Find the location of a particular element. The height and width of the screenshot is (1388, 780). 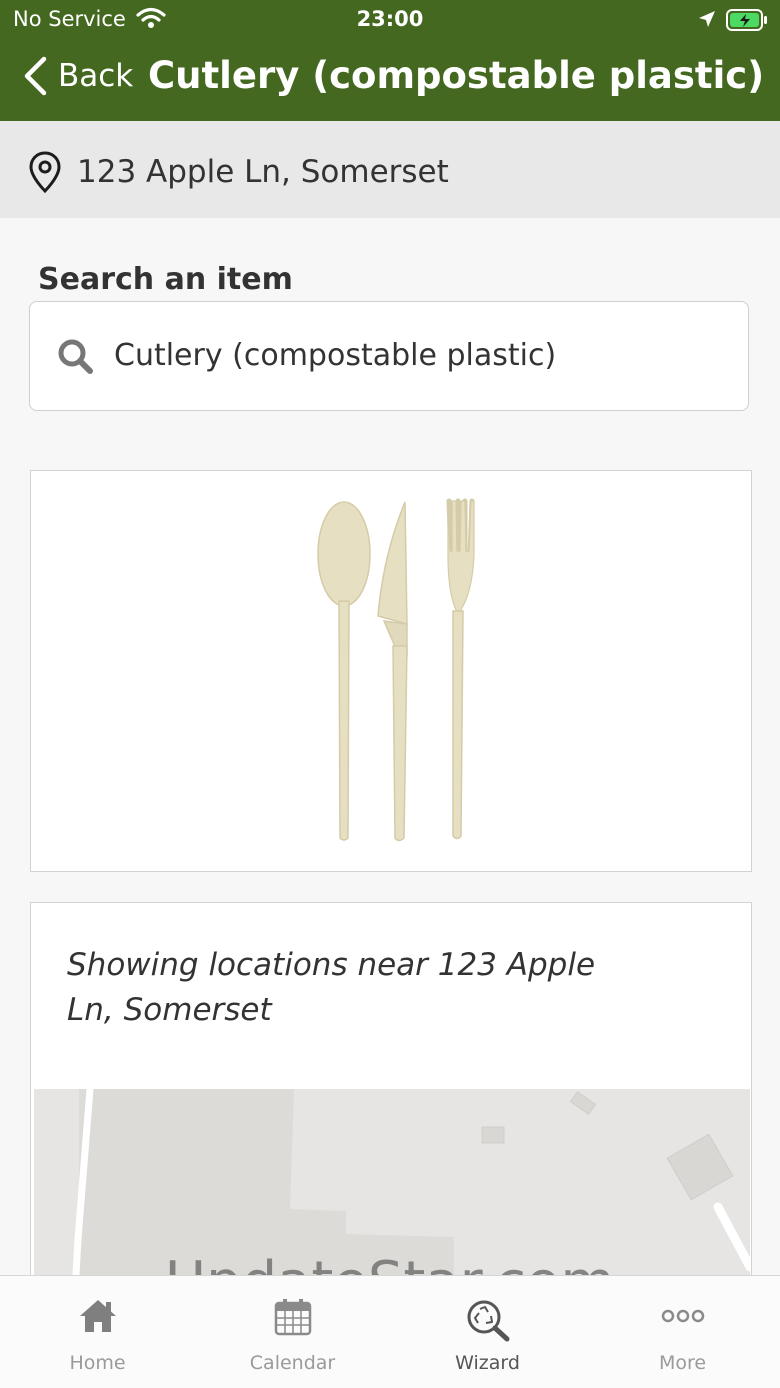

search-icon is located at coordinates (76, 359).